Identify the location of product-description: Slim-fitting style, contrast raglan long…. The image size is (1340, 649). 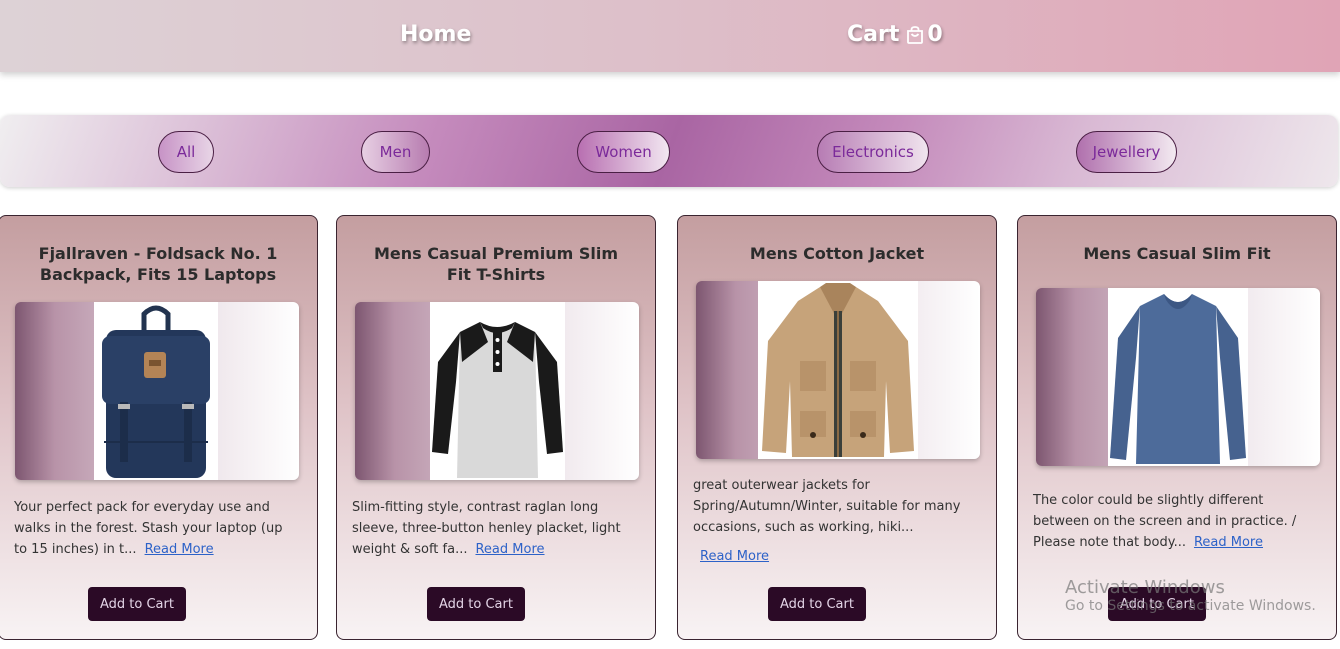
(493, 528).